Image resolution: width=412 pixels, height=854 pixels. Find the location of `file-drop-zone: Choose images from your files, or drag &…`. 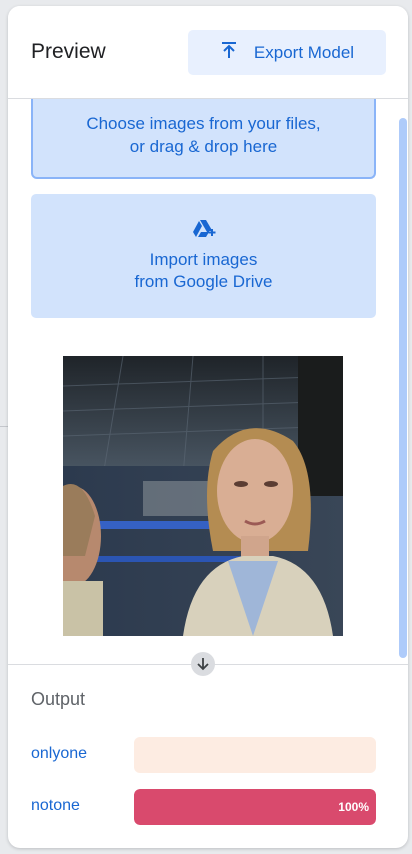

file-drop-zone: Choose images from your files, or drag &… is located at coordinates (203, 139).